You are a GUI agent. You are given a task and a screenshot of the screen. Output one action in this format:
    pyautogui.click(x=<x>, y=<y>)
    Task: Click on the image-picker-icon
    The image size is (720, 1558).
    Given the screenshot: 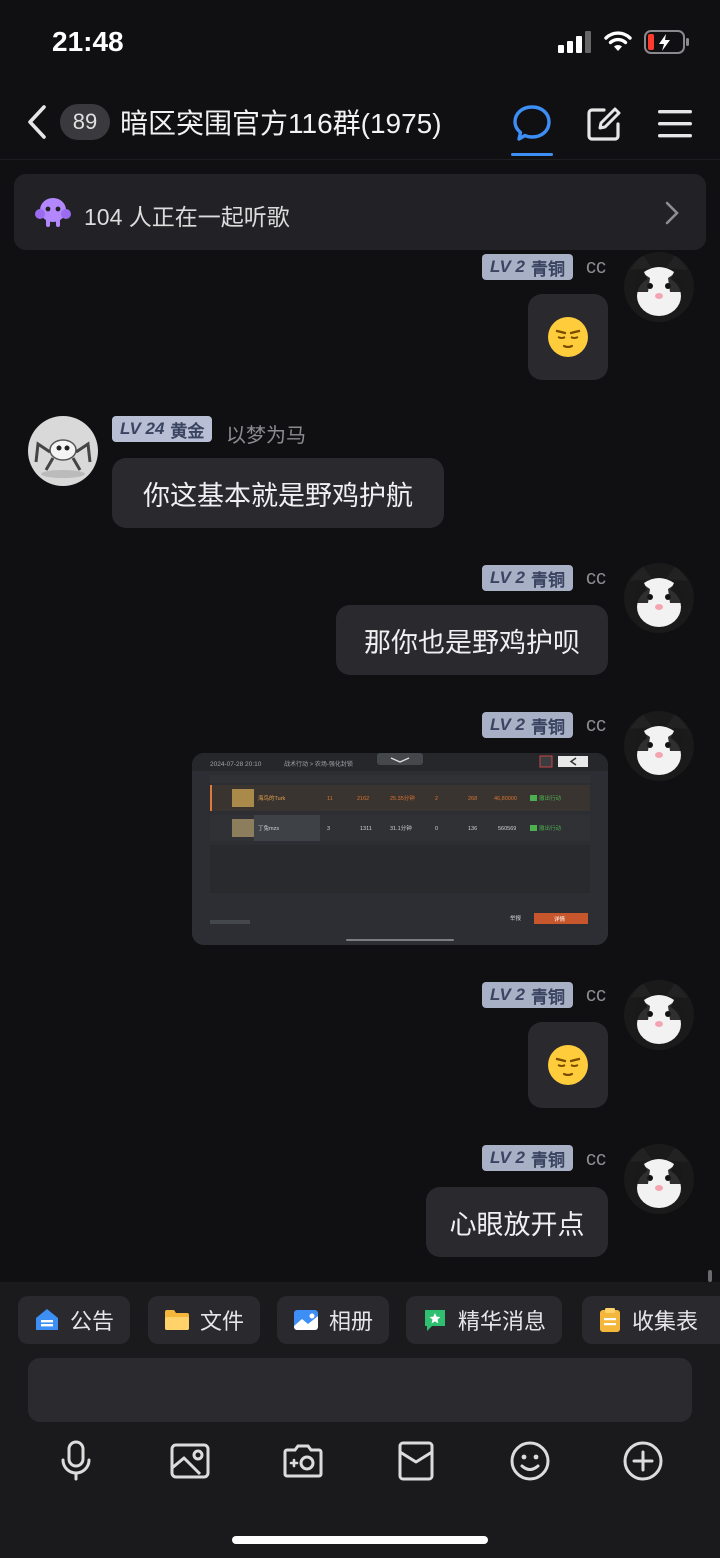 What is the action you would take?
    pyautogui.click(x=190, y=1461)
    